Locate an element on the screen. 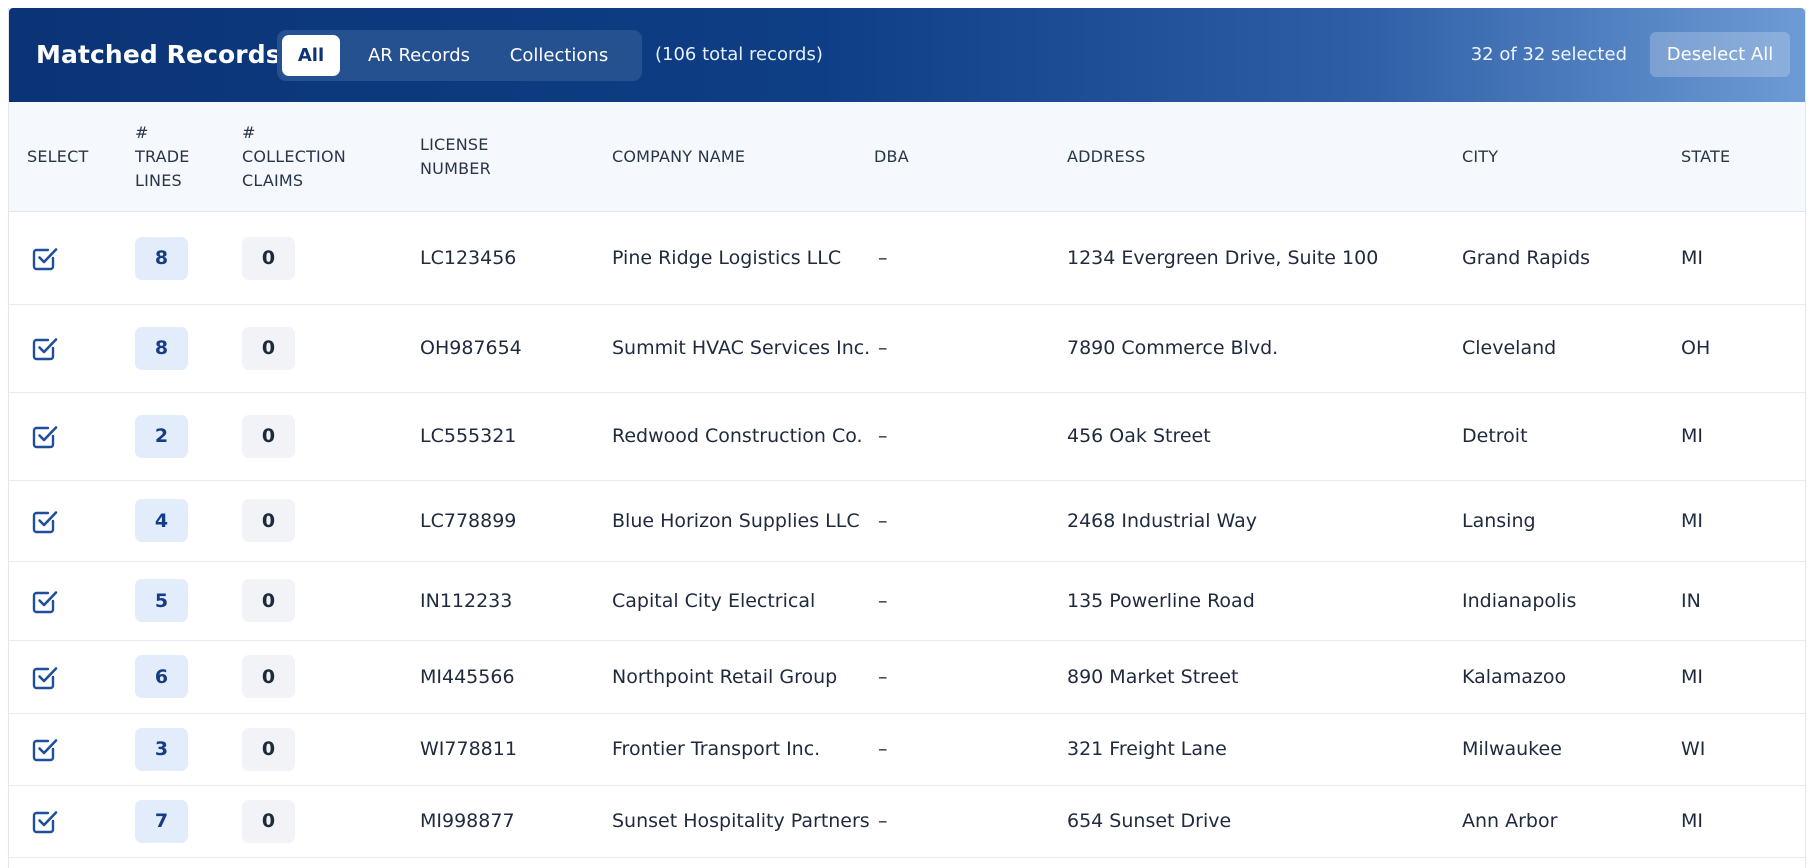 The width and height of the screenshot is (1812, 868). city-cell: Cleveland is located at coordinates (1509, 348).